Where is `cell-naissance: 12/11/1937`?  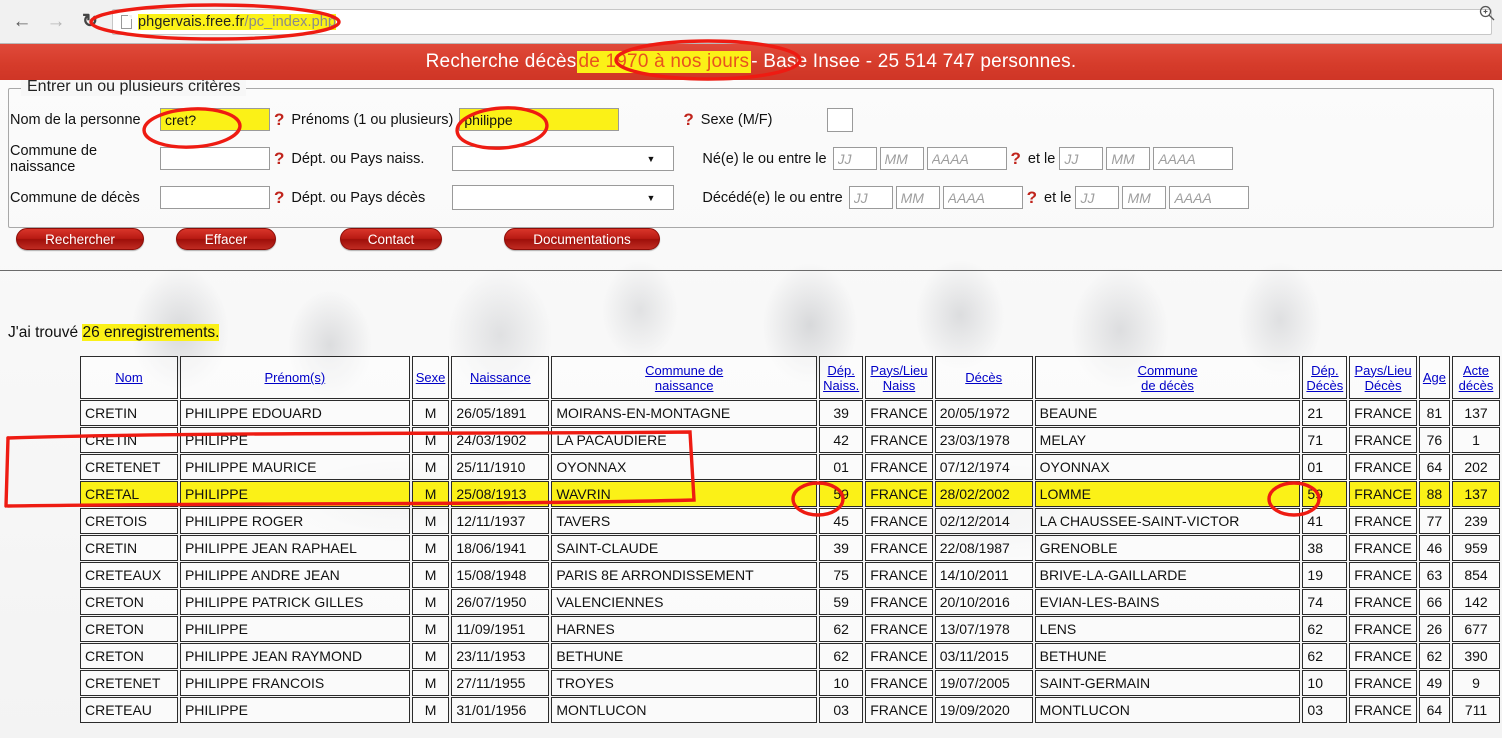
cell-naissance: 12/11/1937 is located at coordinates (500, 521).